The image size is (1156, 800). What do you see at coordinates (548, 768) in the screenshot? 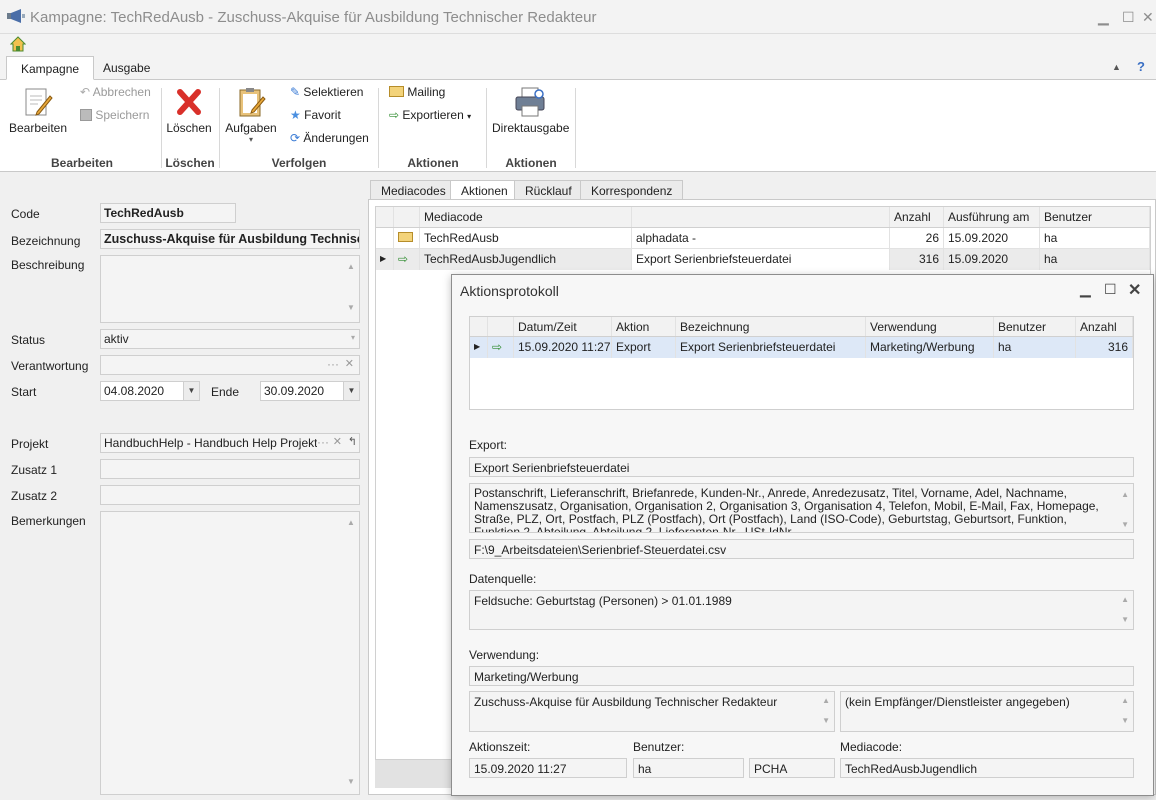
I see `aktionszeit-field: 15.09.2020 11:27` at bounding box center [548, 768].